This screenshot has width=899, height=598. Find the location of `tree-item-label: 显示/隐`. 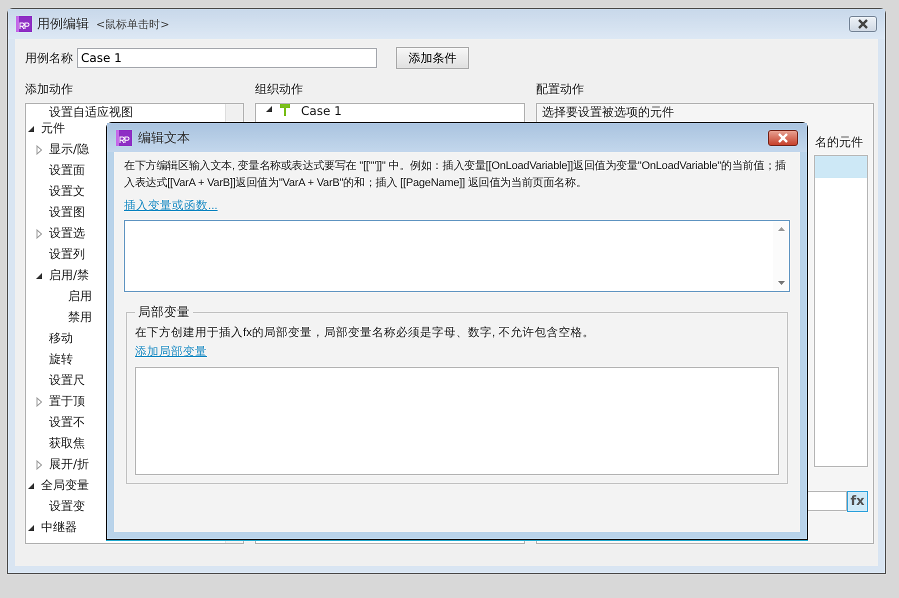

tree-item-label: 显示/隐 is located at coordinates (69, 149).